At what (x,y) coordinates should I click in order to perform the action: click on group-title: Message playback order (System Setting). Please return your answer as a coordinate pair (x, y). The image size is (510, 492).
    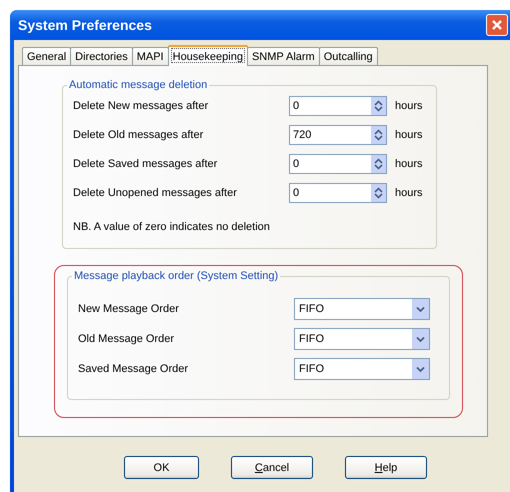
    Looking at the image, I should click on (176, 276).